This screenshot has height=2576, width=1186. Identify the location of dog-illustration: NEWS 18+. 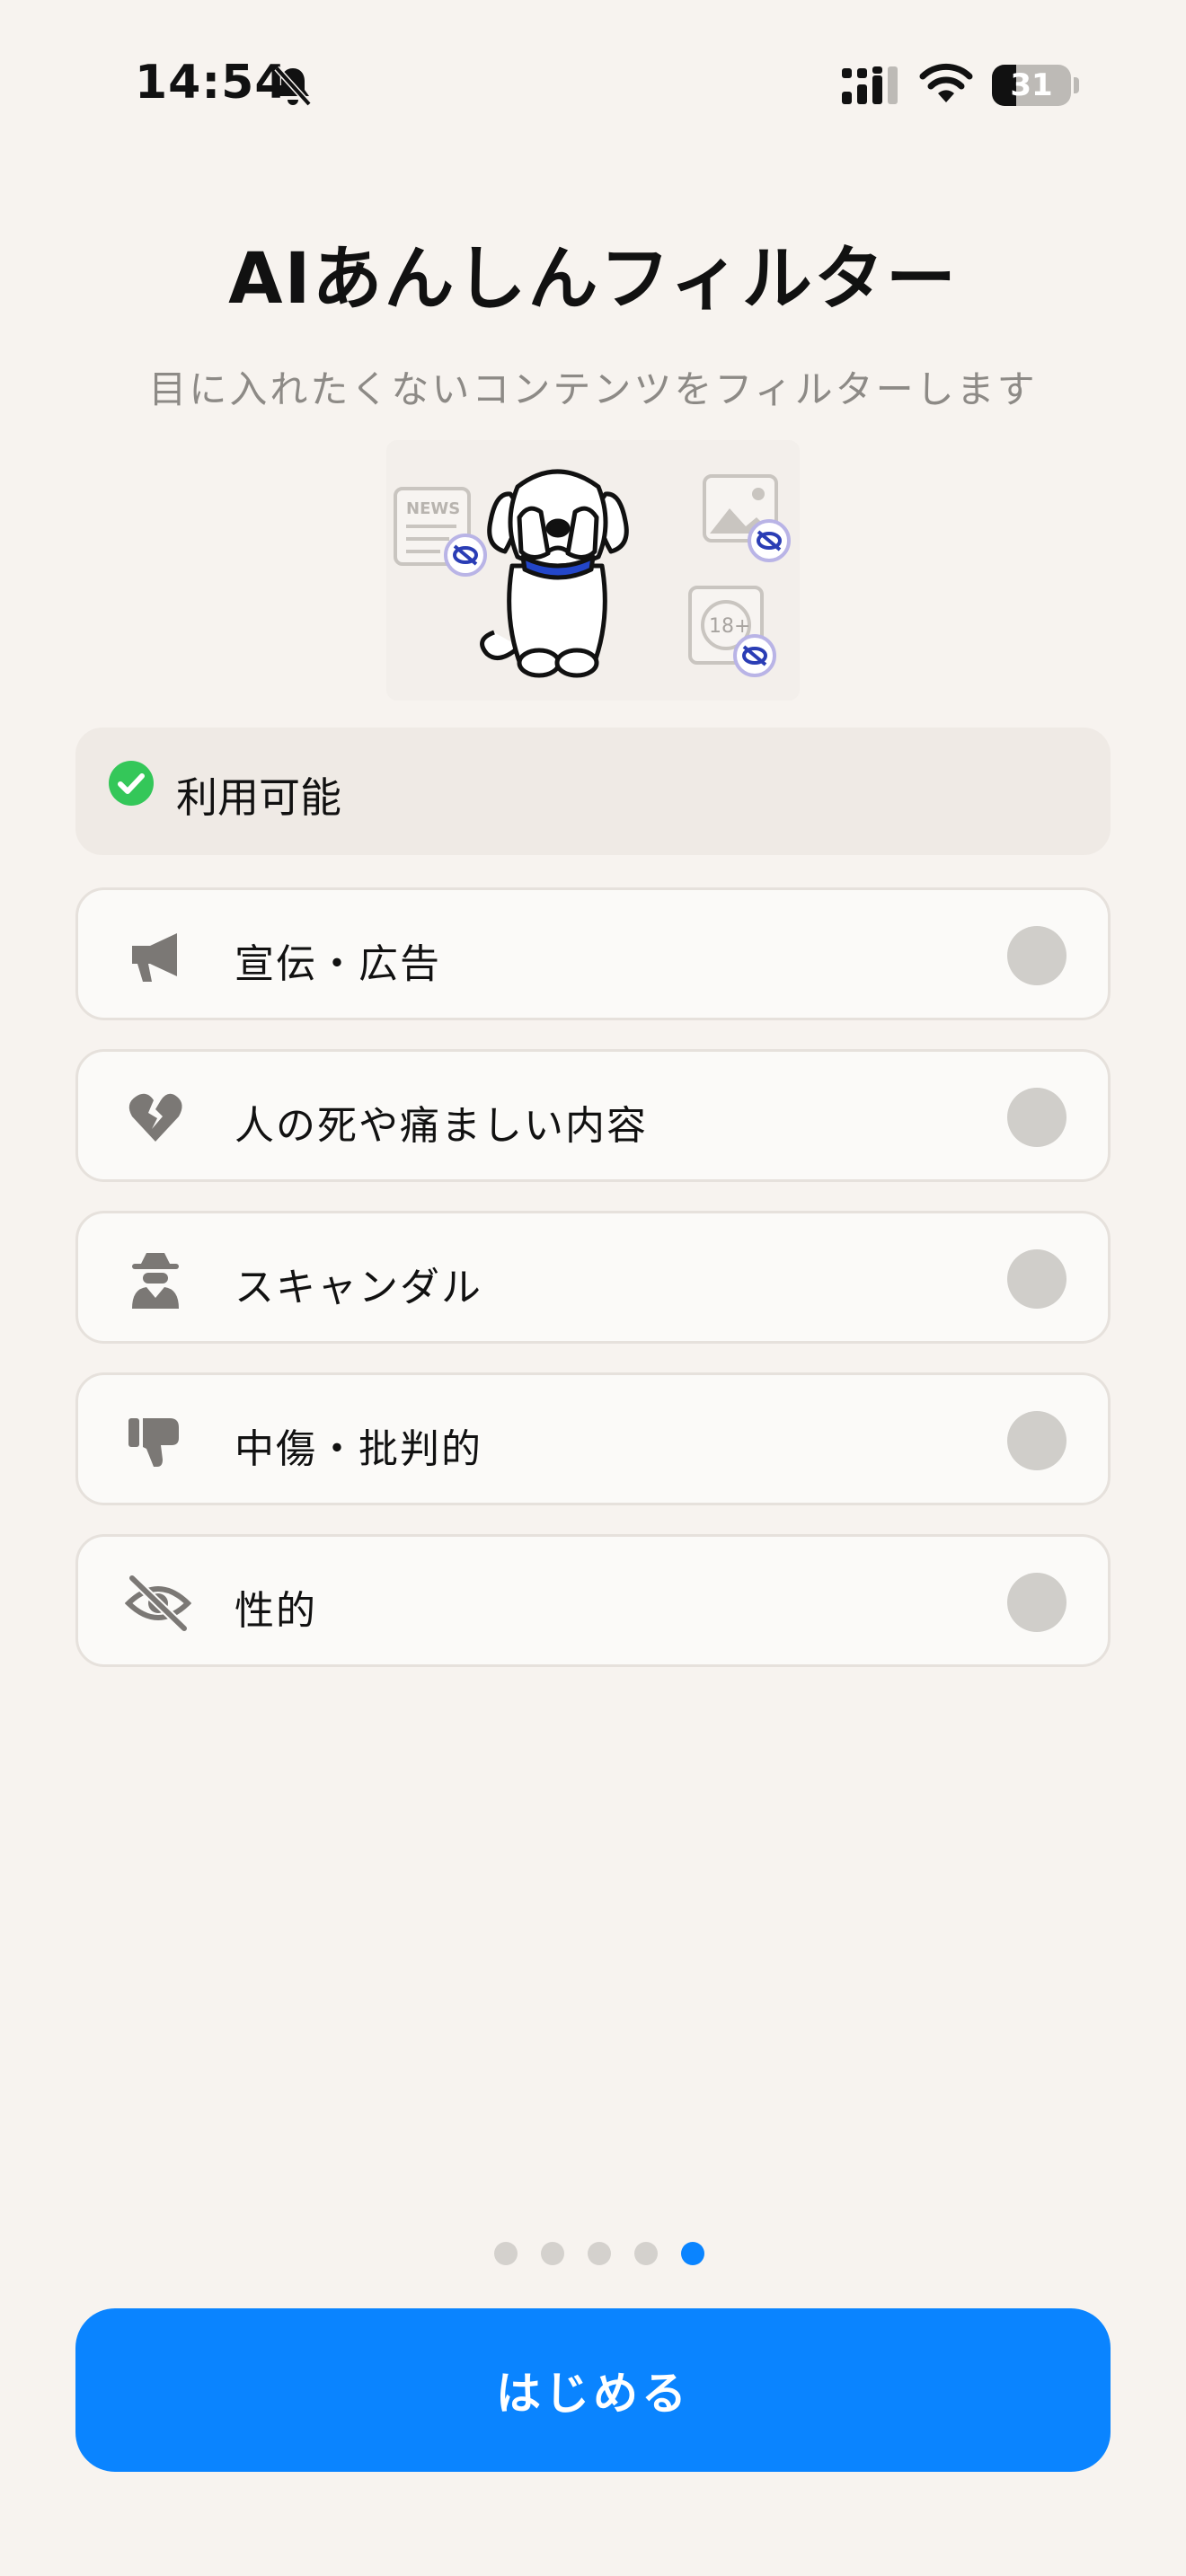
(593, 570).